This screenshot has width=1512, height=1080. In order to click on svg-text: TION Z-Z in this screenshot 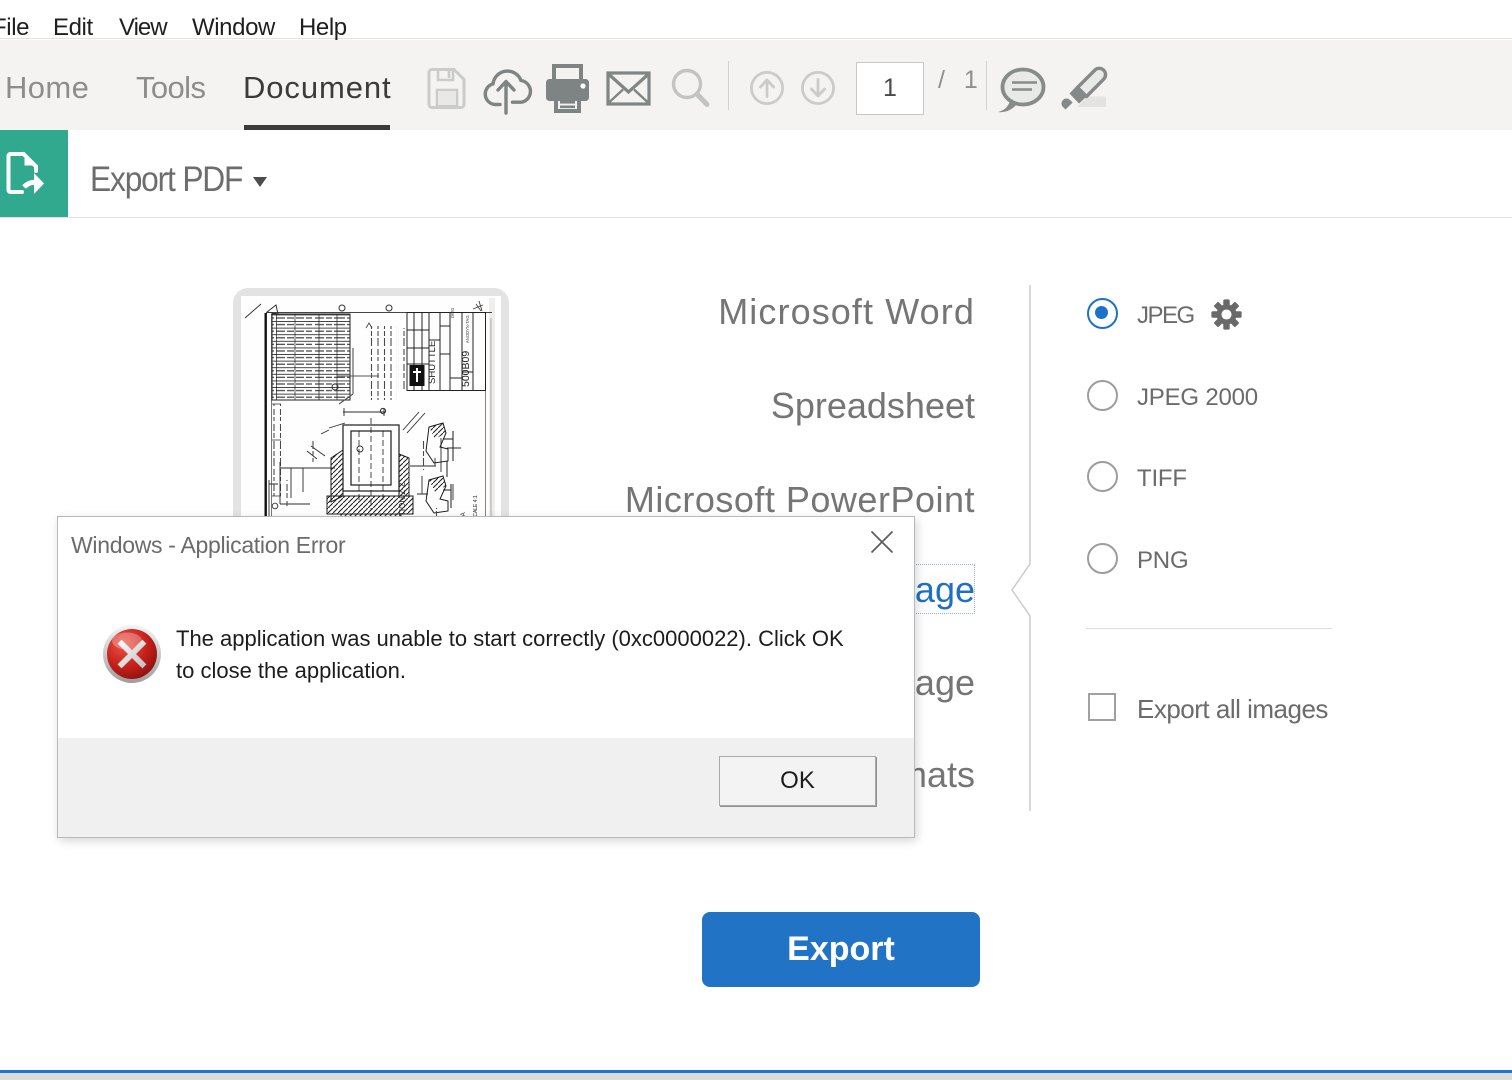, I will do `click(402, 499)`.